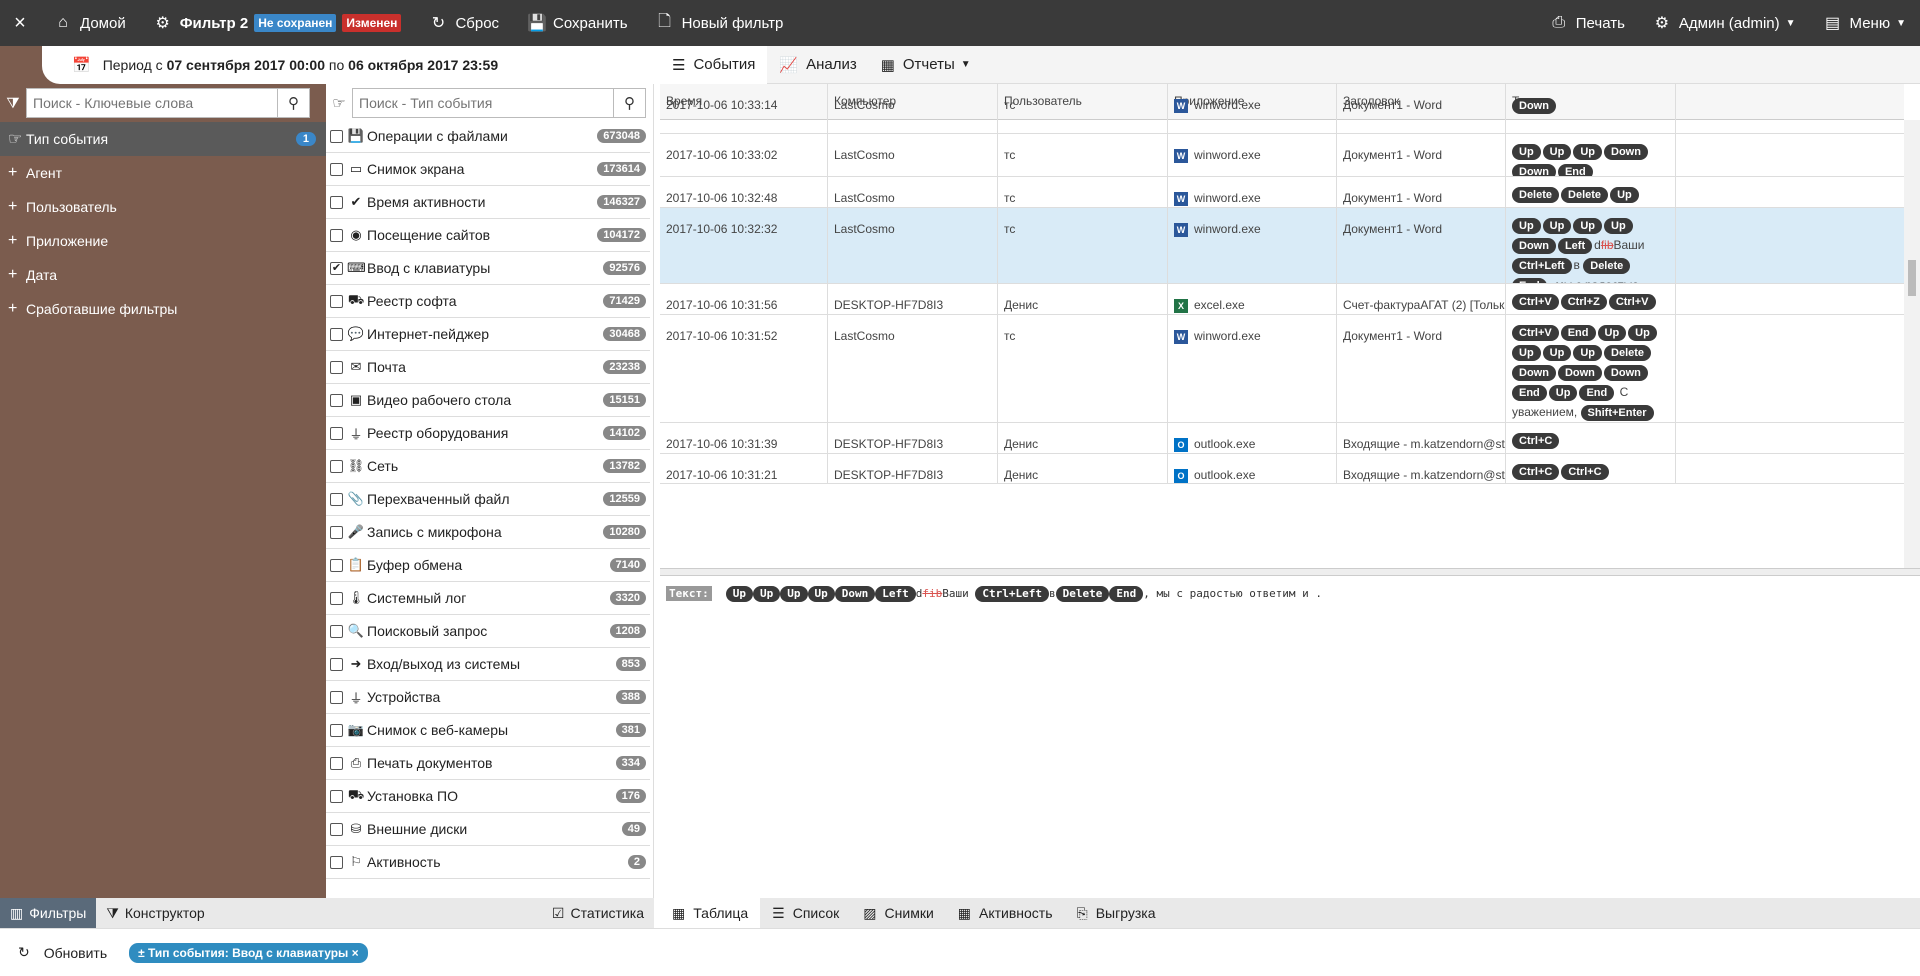 This screenshot has width=1920, height=976. Describe the element at coordinates (488, 301) in the screenshot. I see `event-type-item: ⛟ Реестр софта 71429` at that location.